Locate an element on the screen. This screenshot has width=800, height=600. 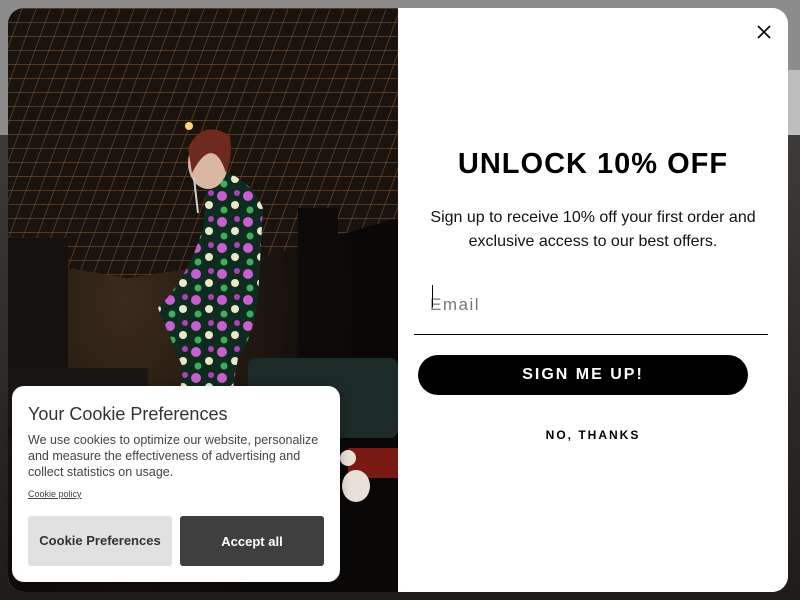
no-thanks-link: NO, THANKS is located at coordinates (593, 435).